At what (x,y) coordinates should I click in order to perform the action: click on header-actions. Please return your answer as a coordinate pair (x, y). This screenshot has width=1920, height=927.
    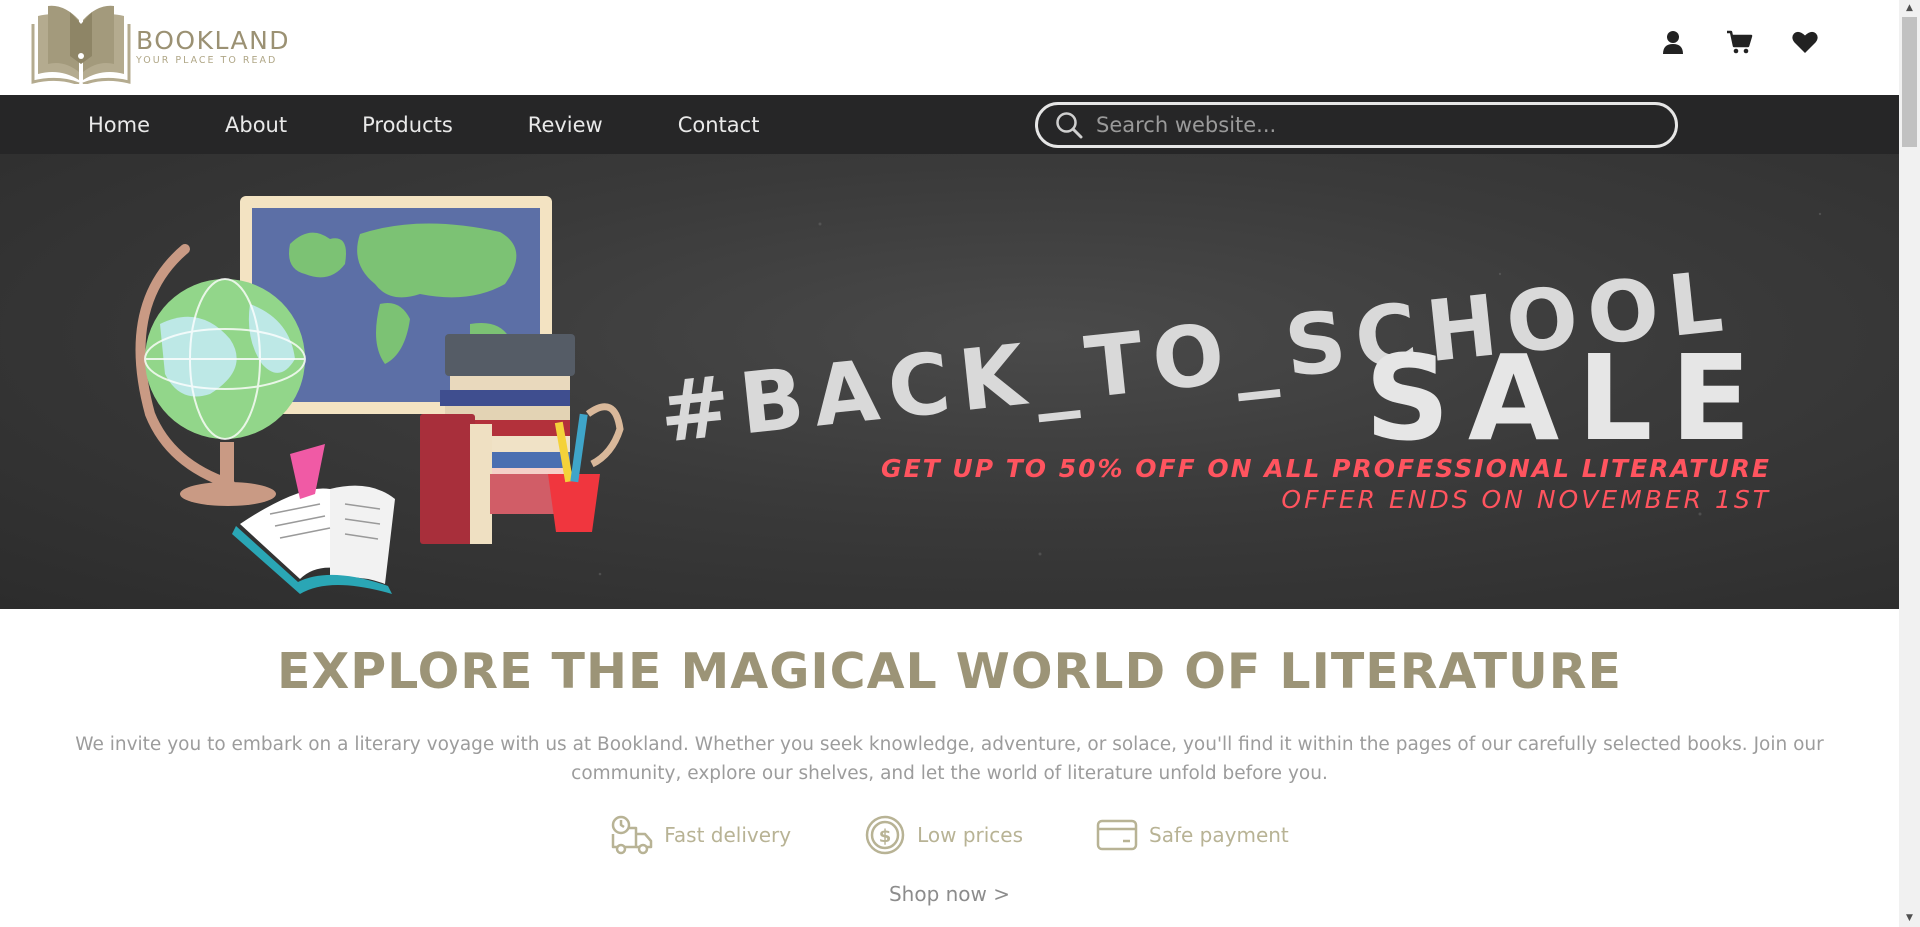
    Looking at the image, I should click on (1739, 42).